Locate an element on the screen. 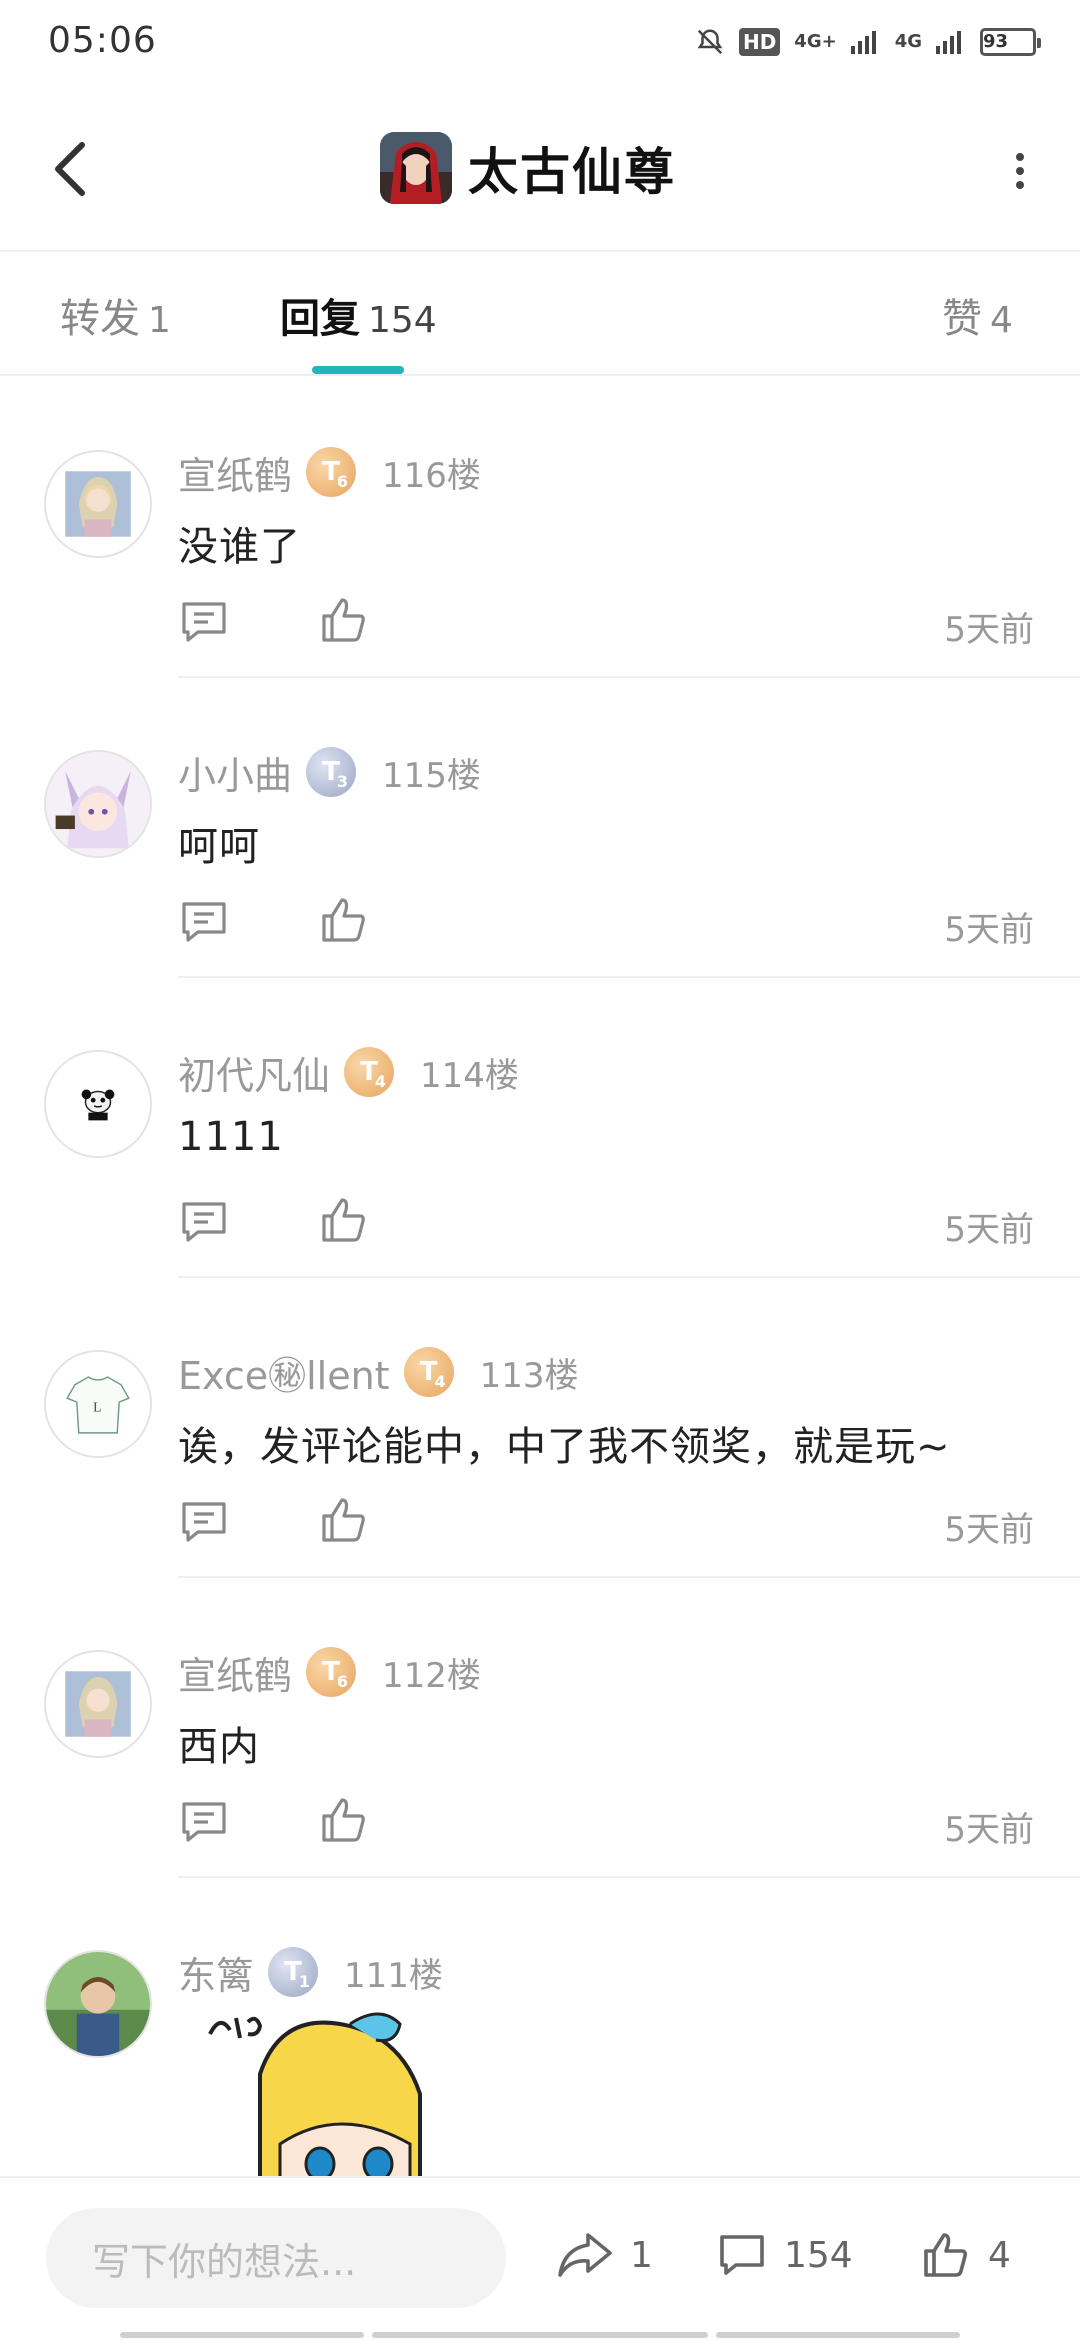 This screenshot has width=1080, height=2340. reply-content: 诶，发评论能中，中了我不领奖，就是玩~ is located at coordinates (564, 1447).